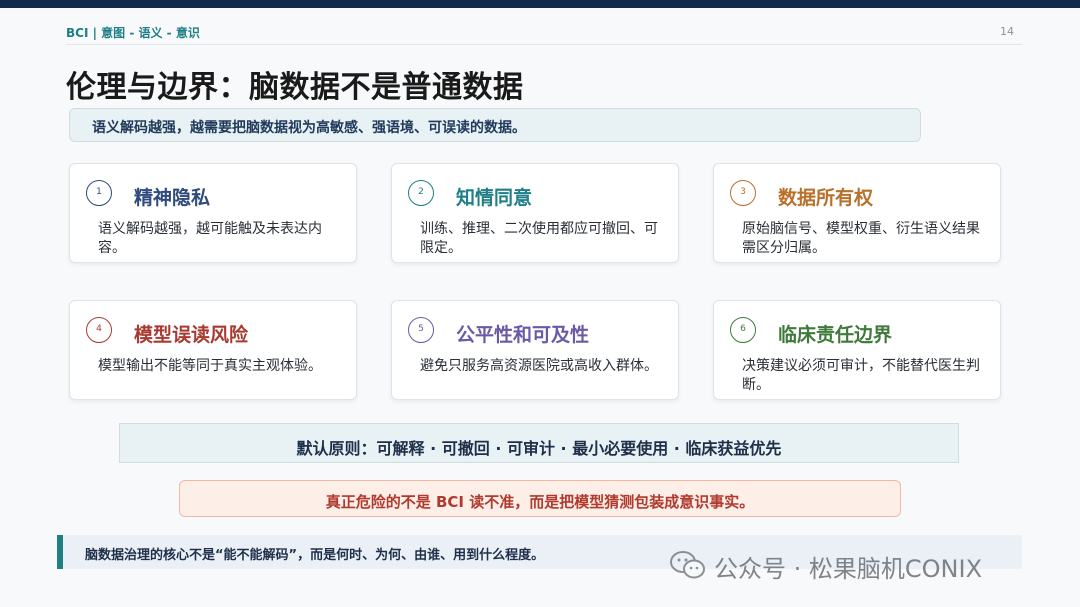 The image size is (1080, 607). Describe the element at coordinates (494, 198) in the screenshot. I see `card-title: 知情同意` at that location.